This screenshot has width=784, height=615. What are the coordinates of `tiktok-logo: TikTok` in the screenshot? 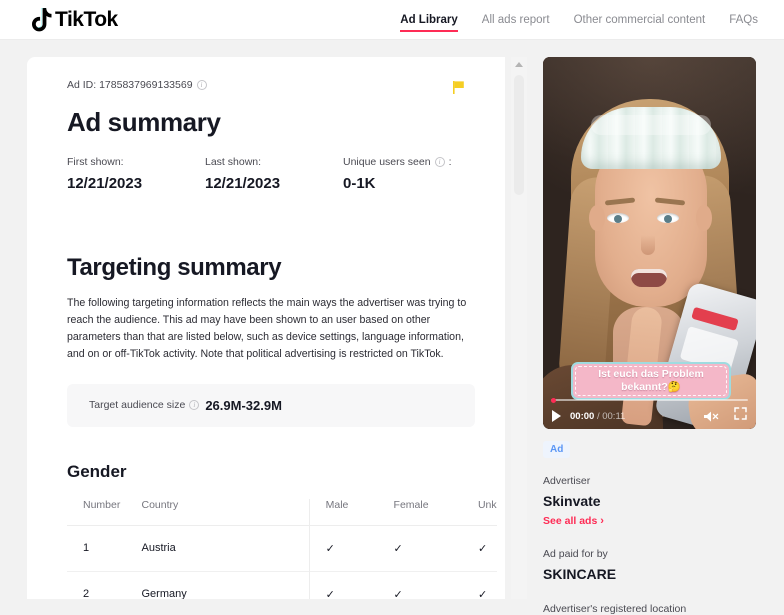 It's located at (74, 19).